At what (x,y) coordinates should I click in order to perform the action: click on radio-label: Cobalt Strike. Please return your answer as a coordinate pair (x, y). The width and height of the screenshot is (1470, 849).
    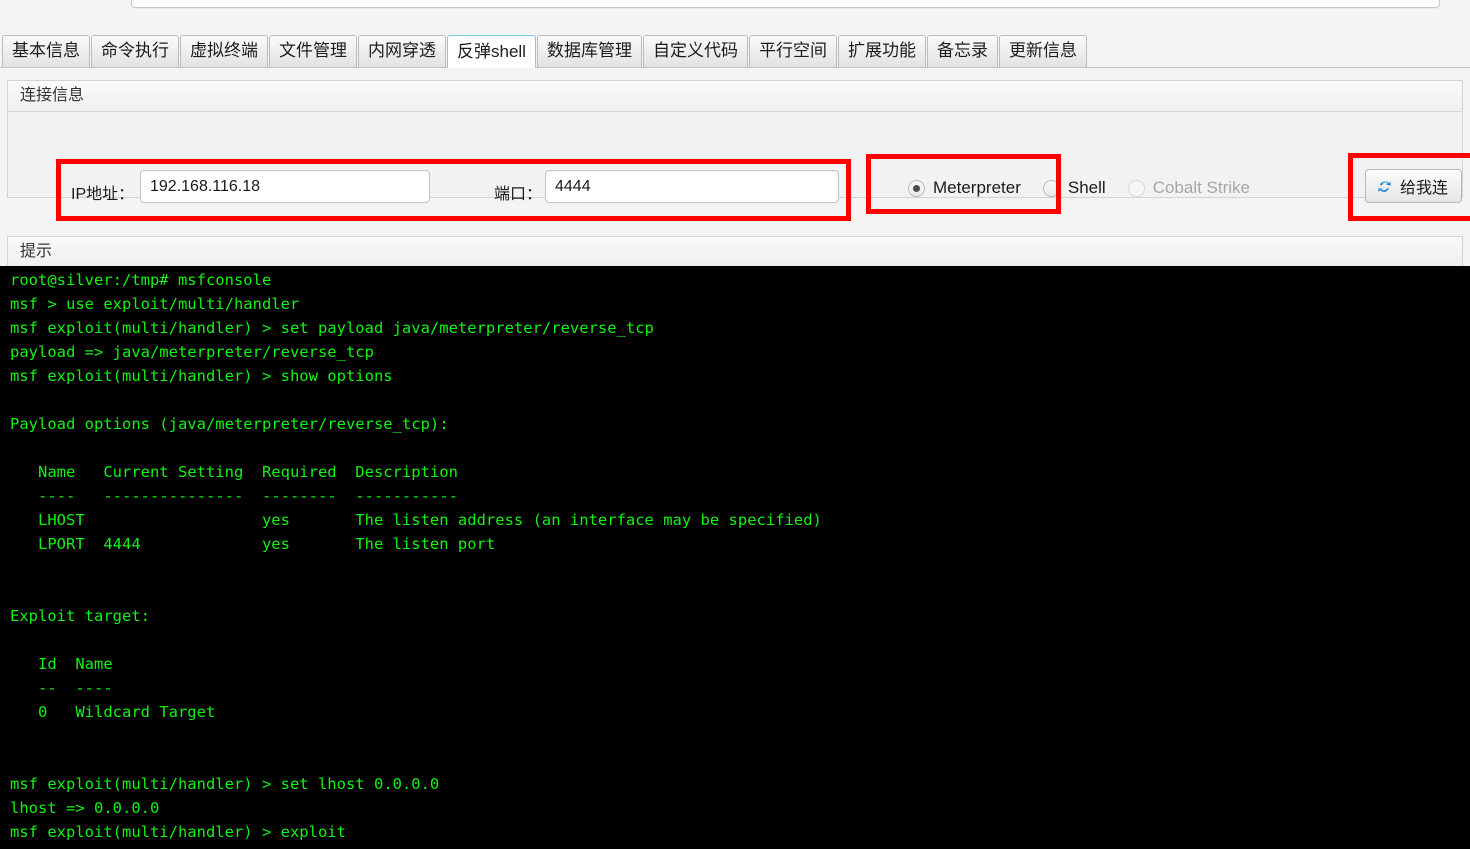
    Looking at the image, I should click on (1201, 187).